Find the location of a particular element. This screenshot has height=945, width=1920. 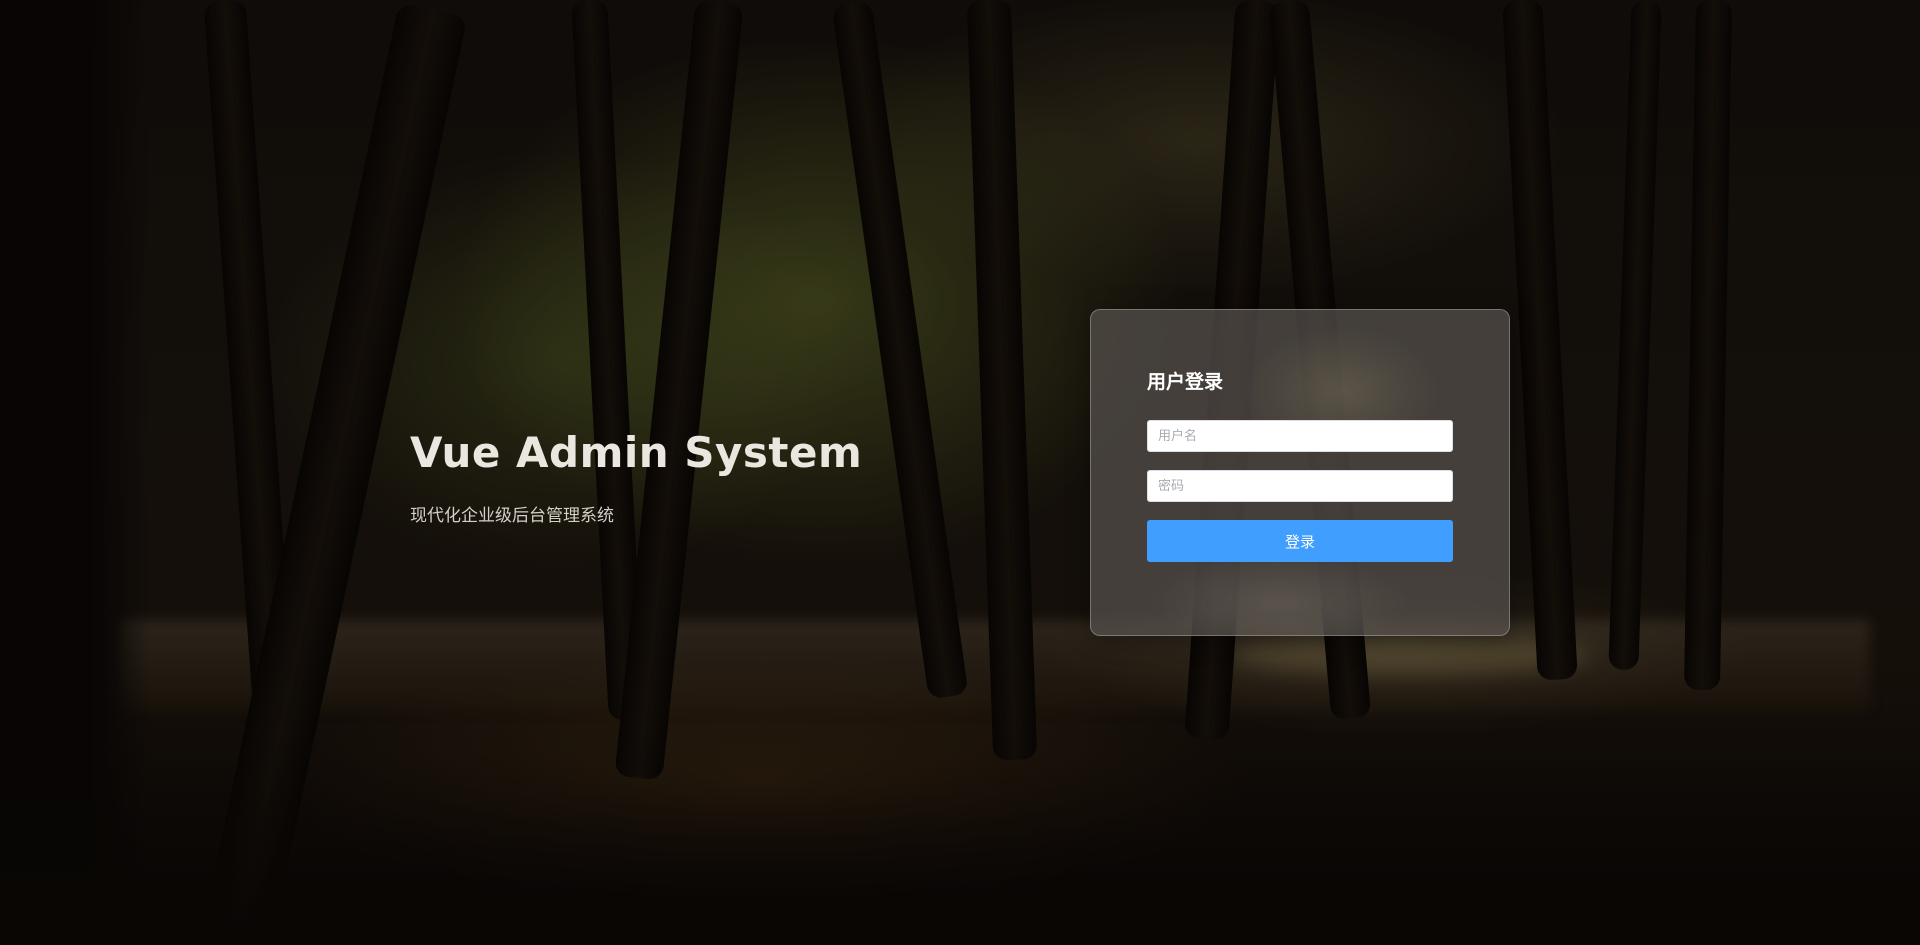

password-input is located at coordinates (1300, 486).